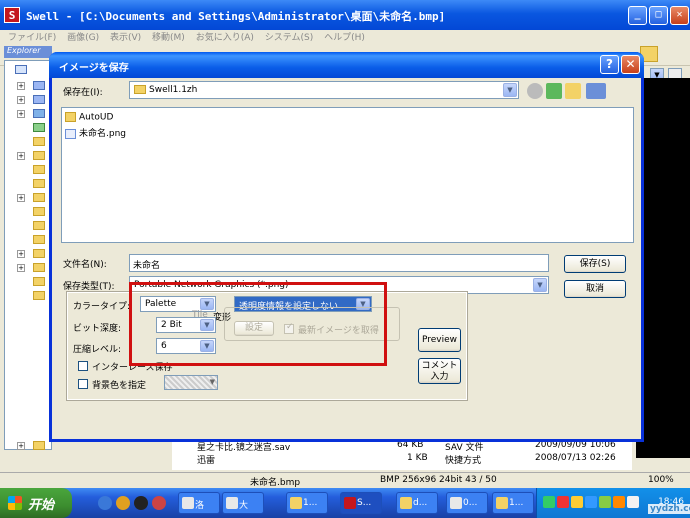  What do you see at coordinates (188, 503) in the screenshot?
I see `task-icon` at bounding box center [188, 503].